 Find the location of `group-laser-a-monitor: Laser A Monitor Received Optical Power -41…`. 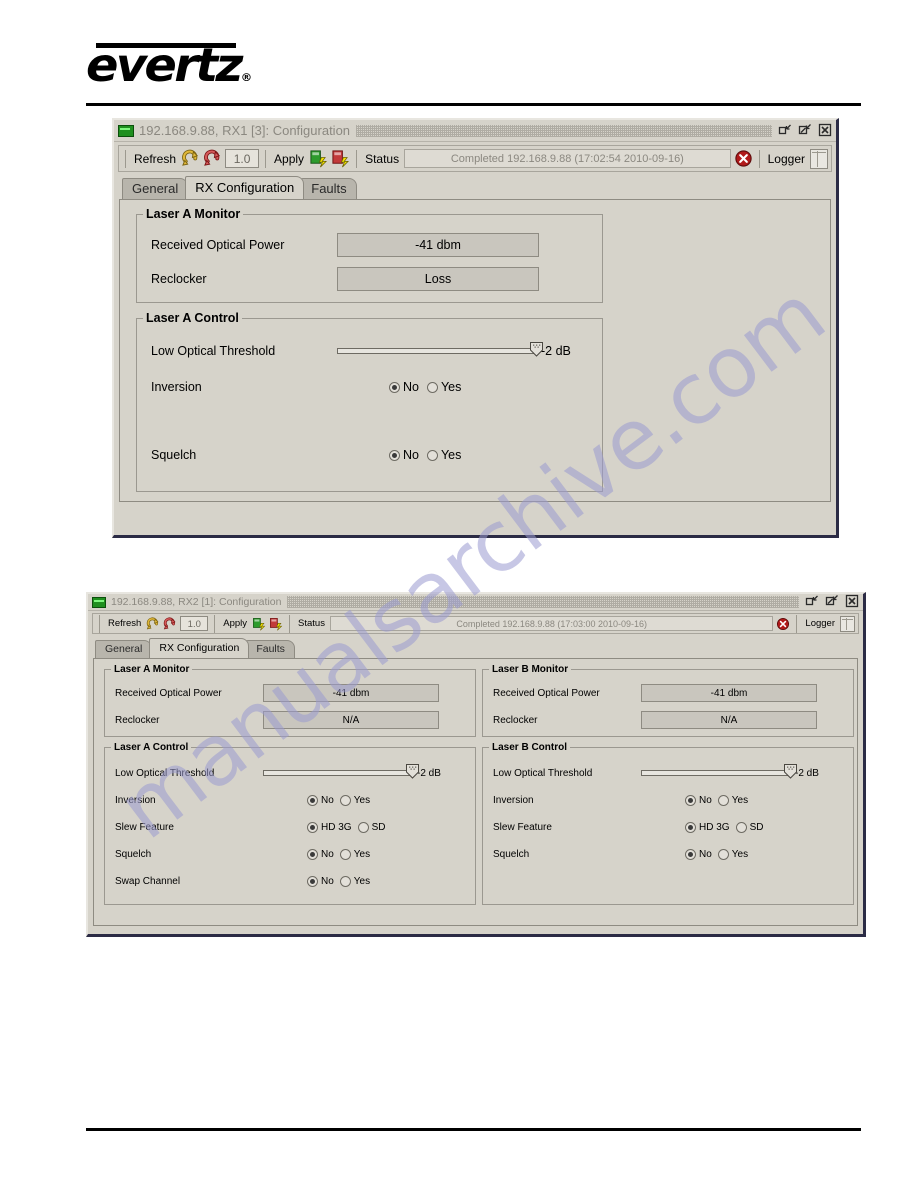

group-laser-a-monitor: Laser A Monitor Received Optical Power -41… is located at coordinates (369, 255).